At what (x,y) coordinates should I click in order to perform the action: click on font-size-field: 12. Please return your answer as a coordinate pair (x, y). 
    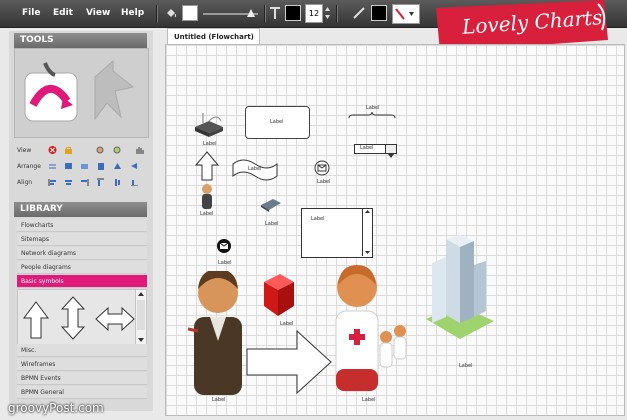
    Looking at the image, I should click on (314, 13).